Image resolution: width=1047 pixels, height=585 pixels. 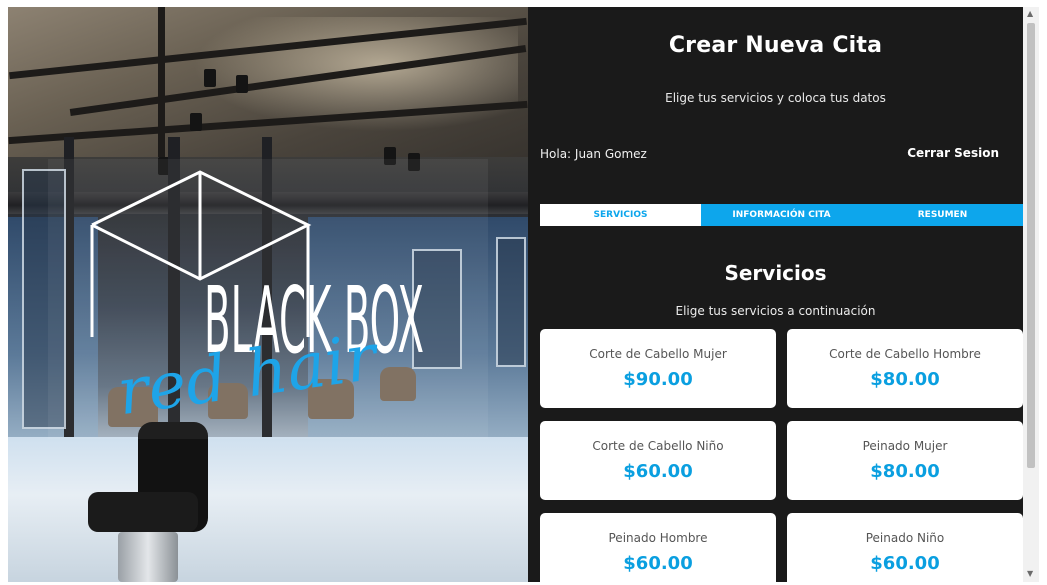 What do you see at coordinates (1031, 245) in the screenshot?
I see `scrollbar-thumb` at bounding box center [1031, 245].